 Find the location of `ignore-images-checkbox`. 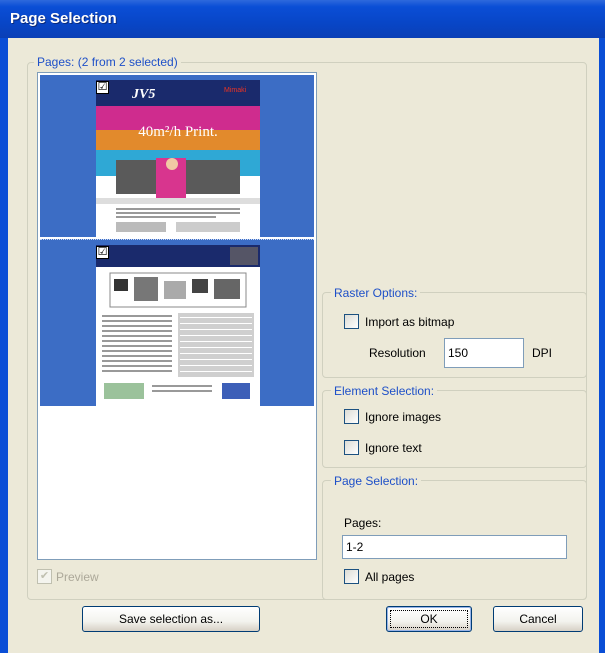

ignore-images-checkbox is located at coordinates (351, 416).